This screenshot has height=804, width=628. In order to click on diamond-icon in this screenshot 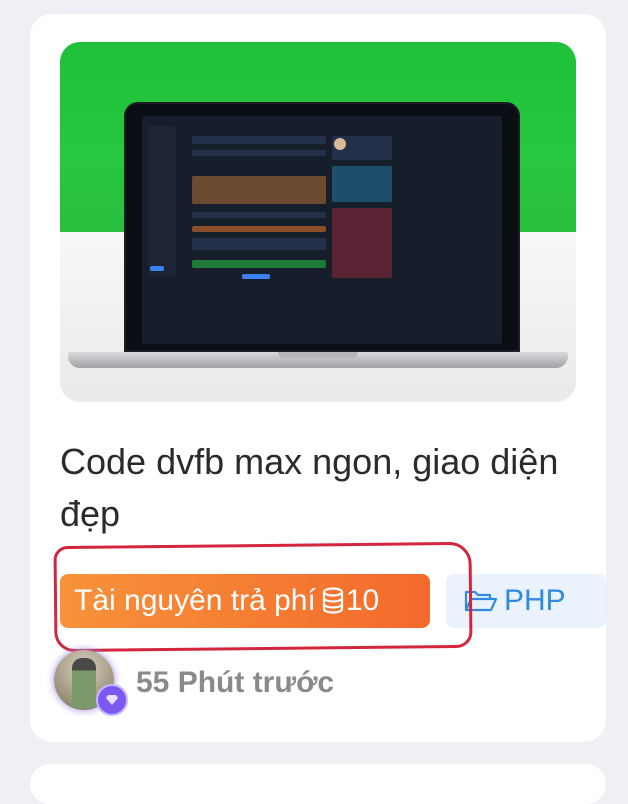, I will do `click(112, 700)`.